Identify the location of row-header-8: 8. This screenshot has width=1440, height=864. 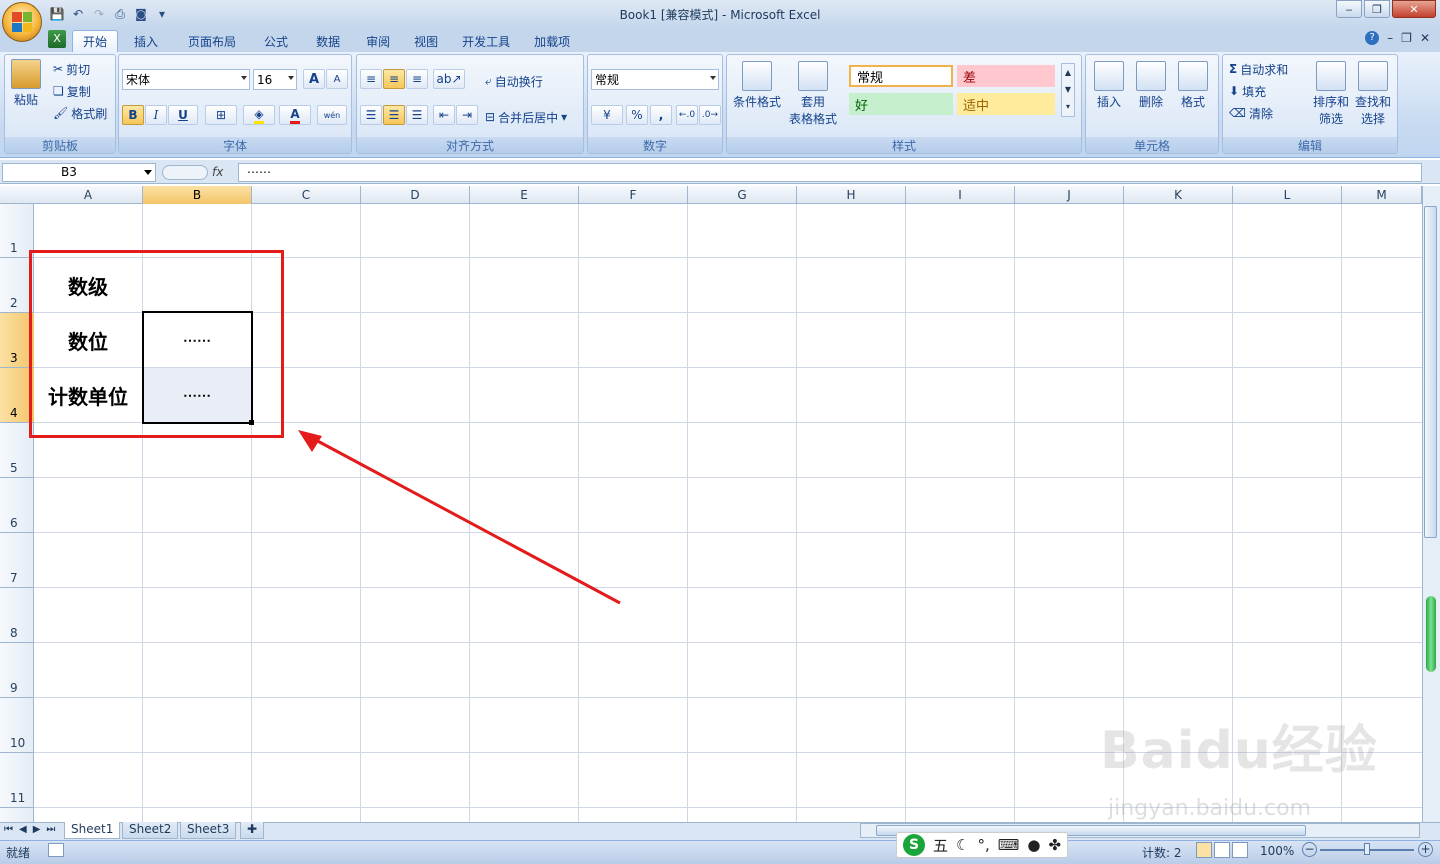
(17, 615).